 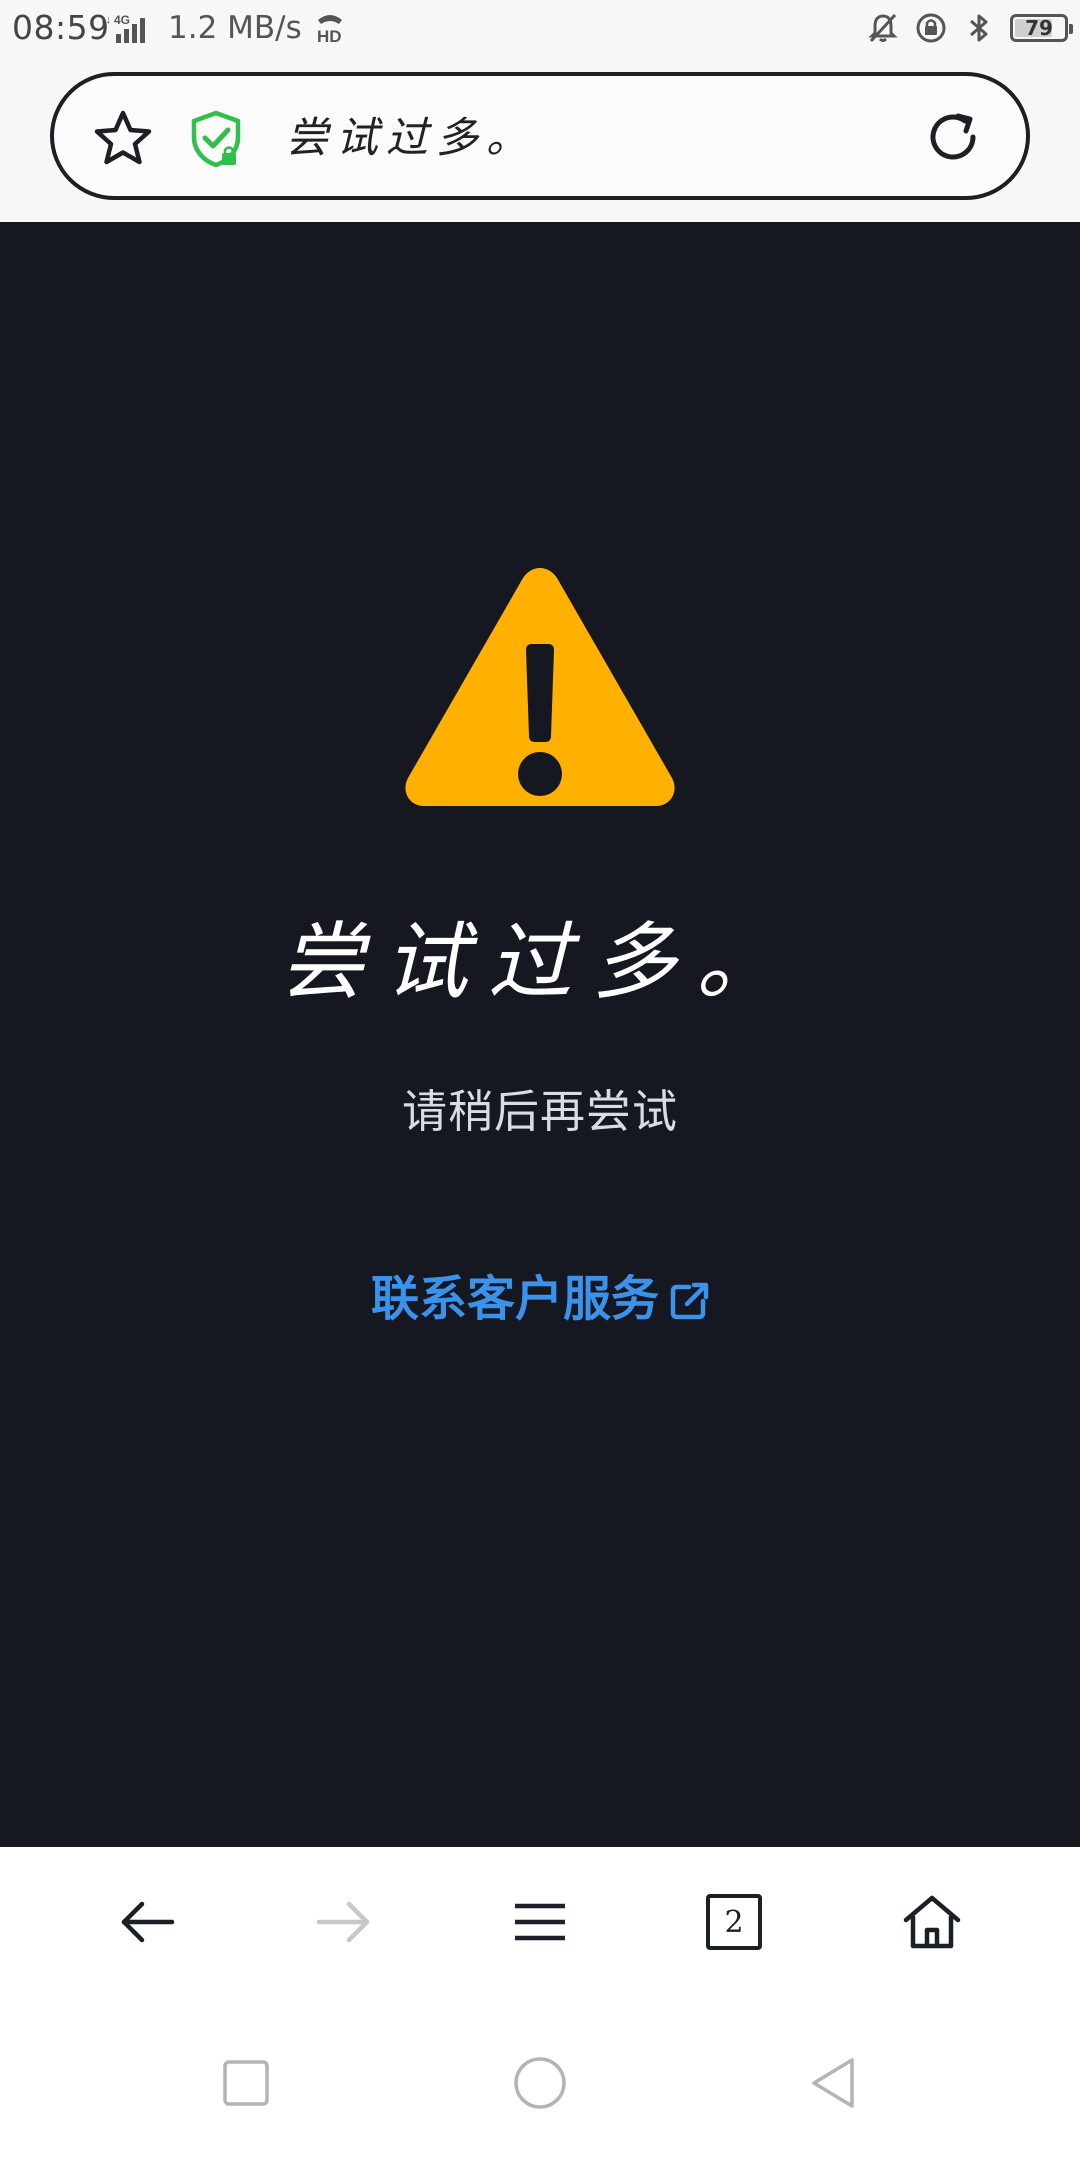 What do you see at coordinates (540, 28) in the screenshot?
I see `status-bar: 08:59 ↑↓ 4G 1.2 MB/s HD 79` at bounding box center [540, 28].